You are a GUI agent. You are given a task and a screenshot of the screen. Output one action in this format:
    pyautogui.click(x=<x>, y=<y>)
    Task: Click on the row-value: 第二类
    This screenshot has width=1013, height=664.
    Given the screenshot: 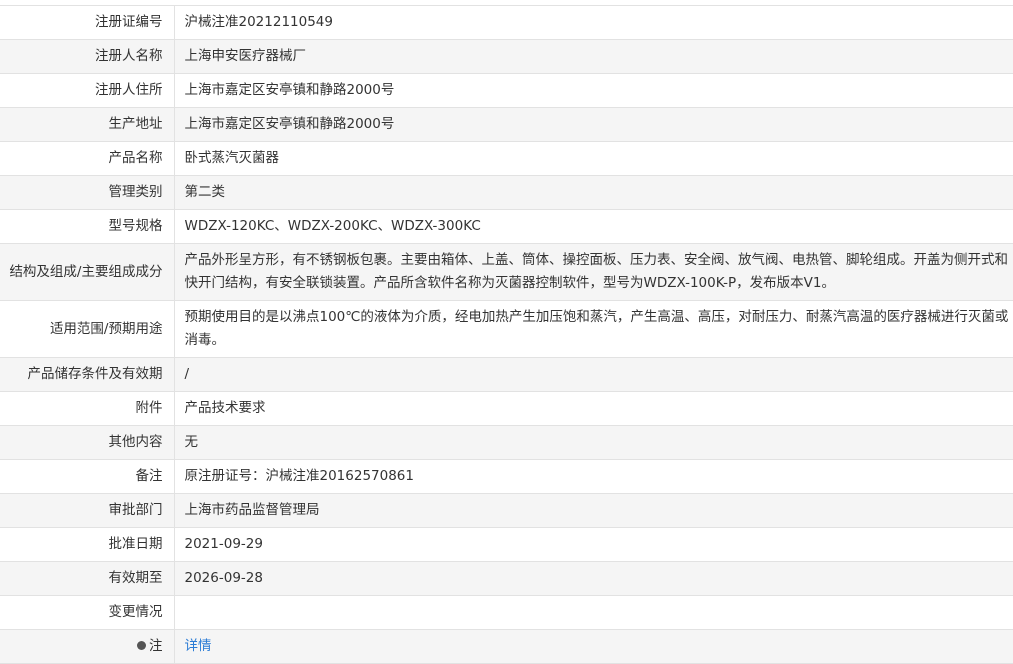 What is the action you would take?
    pyautogui.click(x=593, y=192)
    